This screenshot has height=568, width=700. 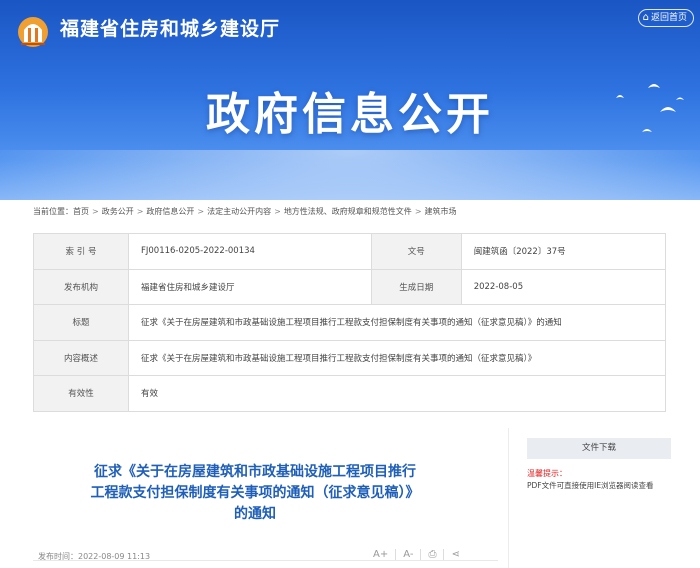 What do you see at coordinates (563, 251) in the screenshot?
I see `docno-value: 闽建筑函〔2022〕37号` at bounding box center [563, 251].